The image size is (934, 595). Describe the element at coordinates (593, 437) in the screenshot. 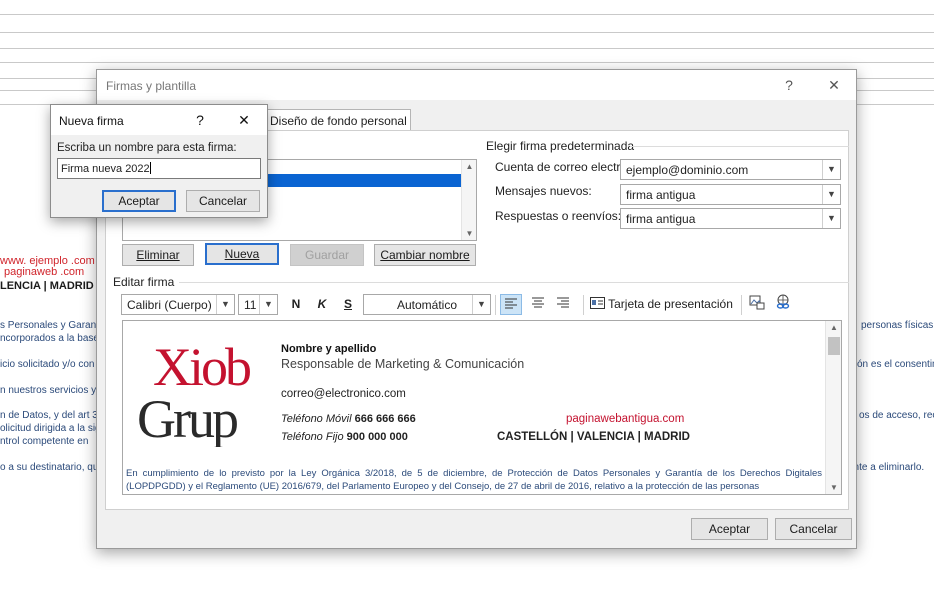

I see `signature-cities: CASTELLÓN | VALENCIA | MADRID` at that location.